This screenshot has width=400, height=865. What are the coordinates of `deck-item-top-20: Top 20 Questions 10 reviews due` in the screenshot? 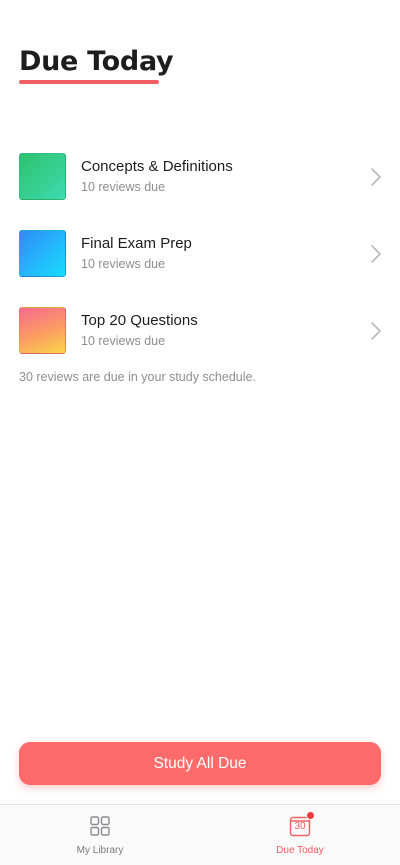 It's located at (200, 330).